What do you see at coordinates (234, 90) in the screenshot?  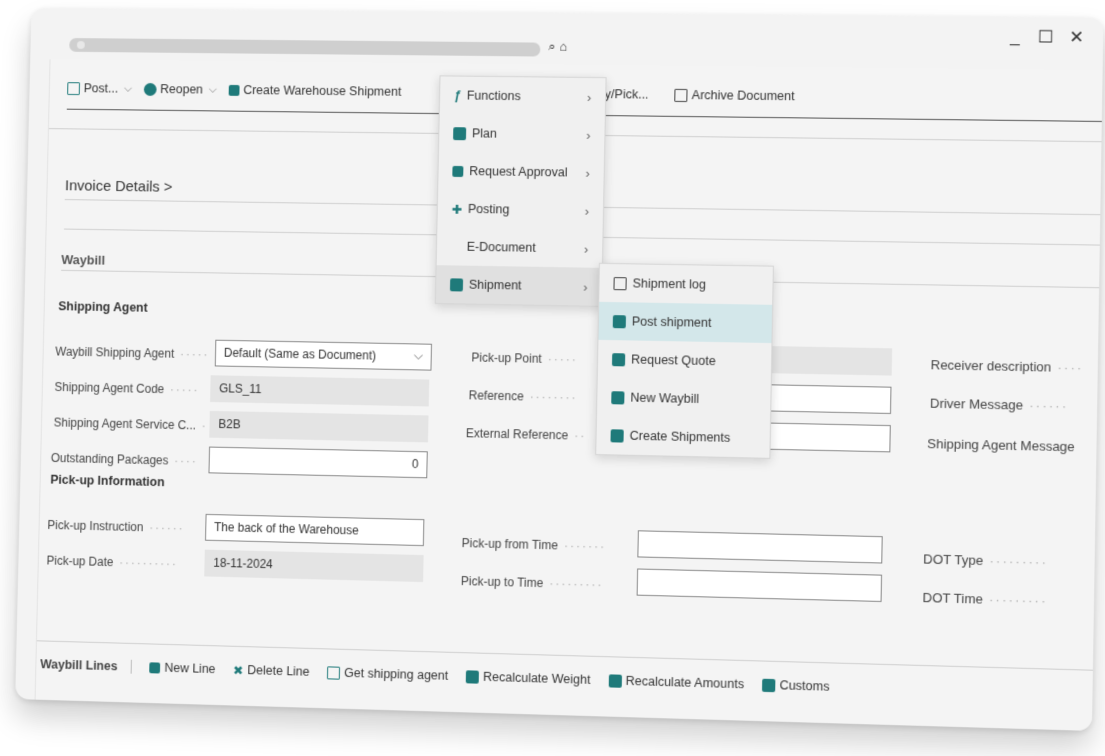 I see `warehouse-shipment-icon` at bounding box center [234, 90].